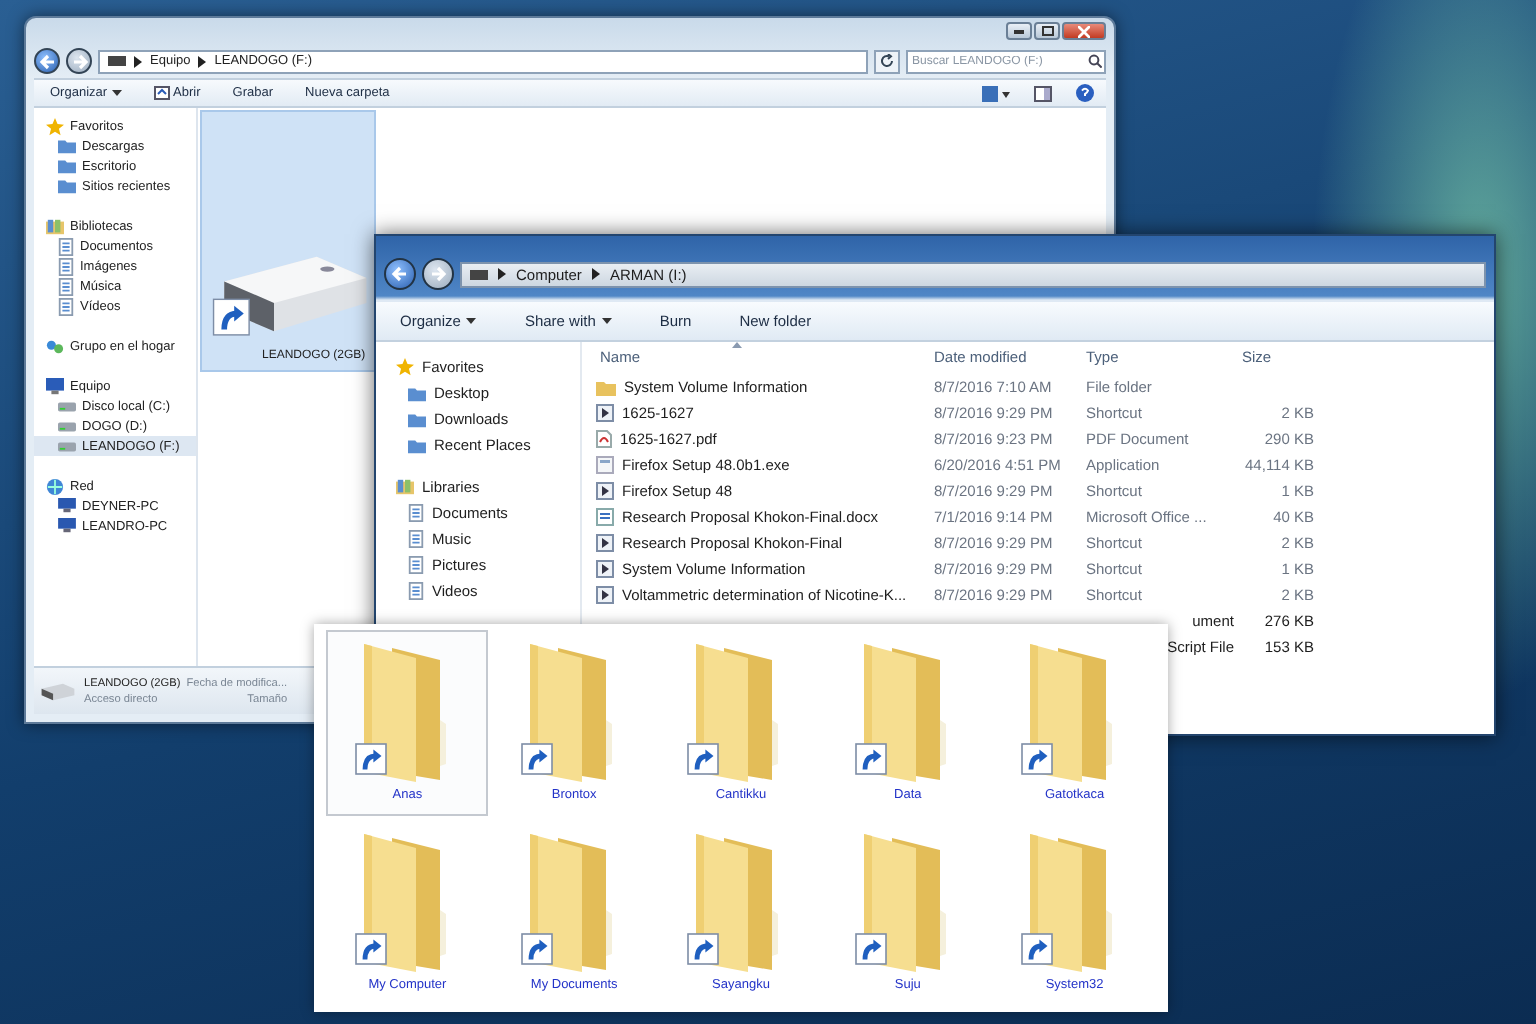 Image resolution: width=1536 pixels, height=1024 pixels. What do you see at coordinates (55, 386) in the screenshot?
I see `computer-icon` at bounding box center [55, 386].